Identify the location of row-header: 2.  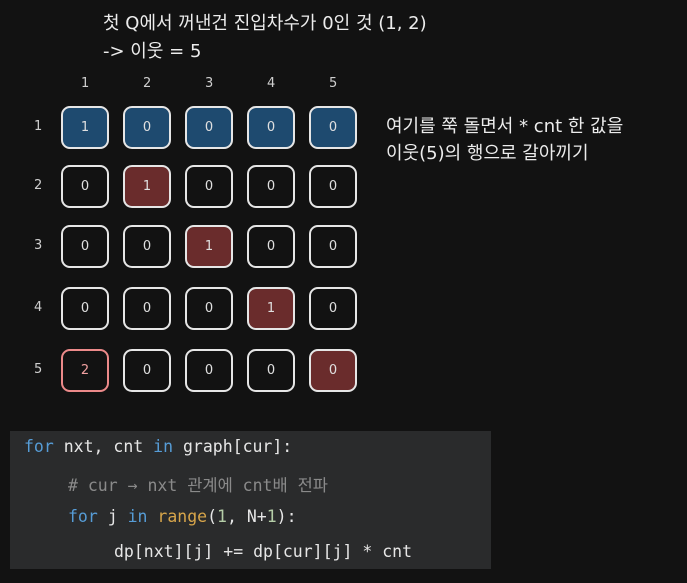
(38, 185).